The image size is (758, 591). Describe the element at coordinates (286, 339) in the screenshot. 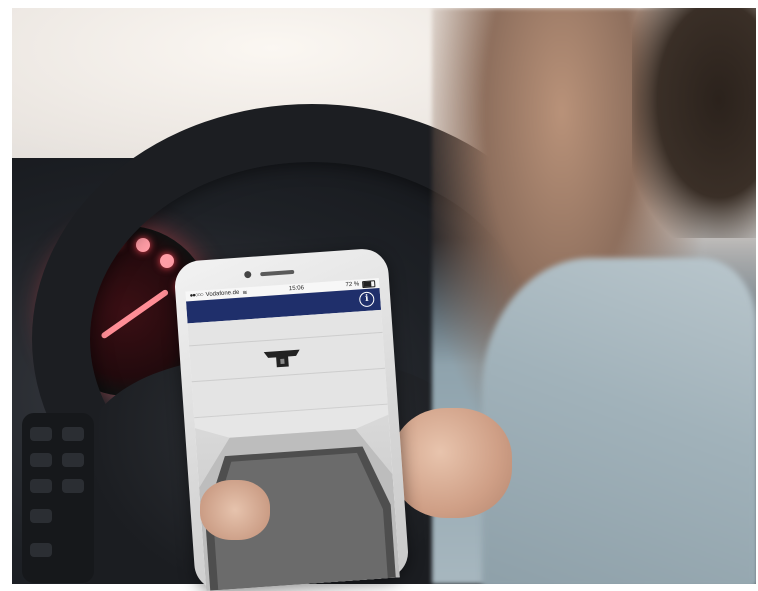

I see `divider` at that location.